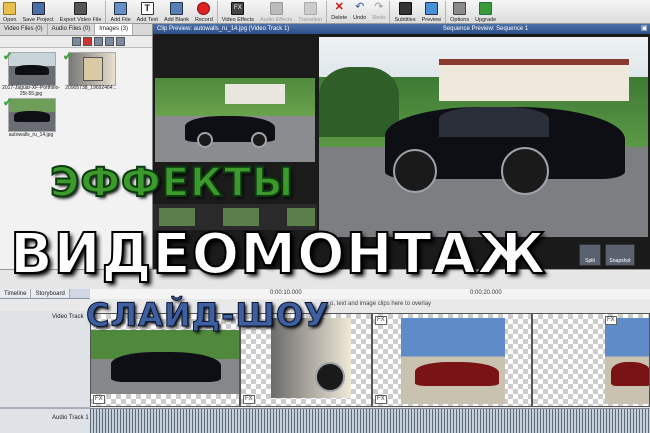  Describe the element at coordinates (147, 8) in the screenshot. I see `text-icon: T` at that location.